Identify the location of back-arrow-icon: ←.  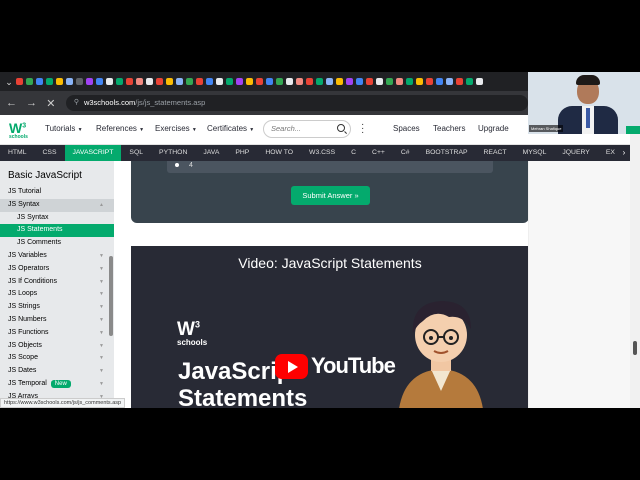
(11, 103).